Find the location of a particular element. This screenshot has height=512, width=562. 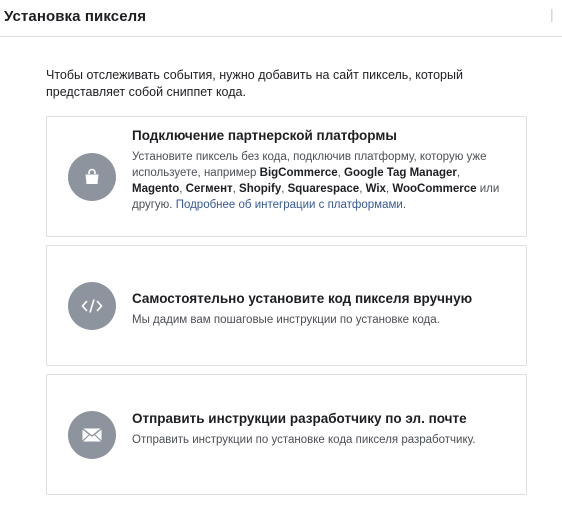

platform-name: WooCommerce is located at coordinates (434, 189).